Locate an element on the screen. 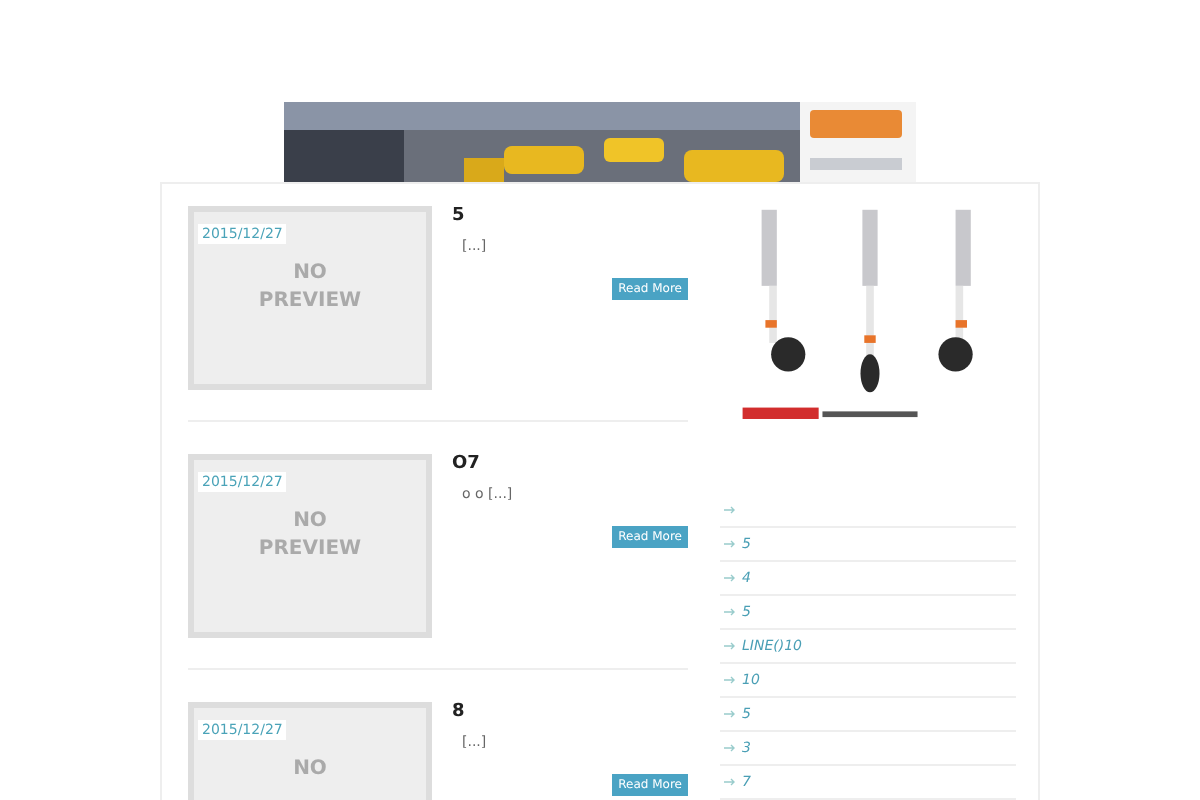  post-title: O7 is located at coordinates (570, 464).